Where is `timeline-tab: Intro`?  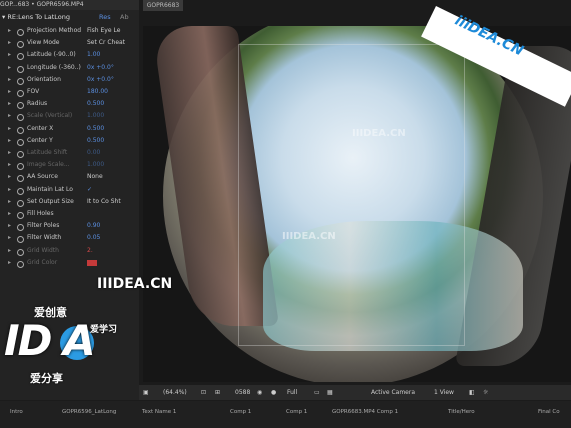 timeline-tab: Intro is located at coordinates (16, 412).